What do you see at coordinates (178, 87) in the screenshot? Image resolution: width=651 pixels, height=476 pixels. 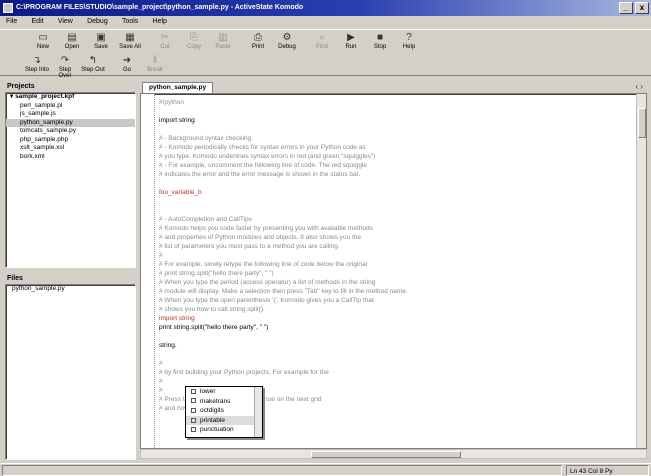 I see `tab-python-sample: python_sample.py` at bounding box center [178, 87].